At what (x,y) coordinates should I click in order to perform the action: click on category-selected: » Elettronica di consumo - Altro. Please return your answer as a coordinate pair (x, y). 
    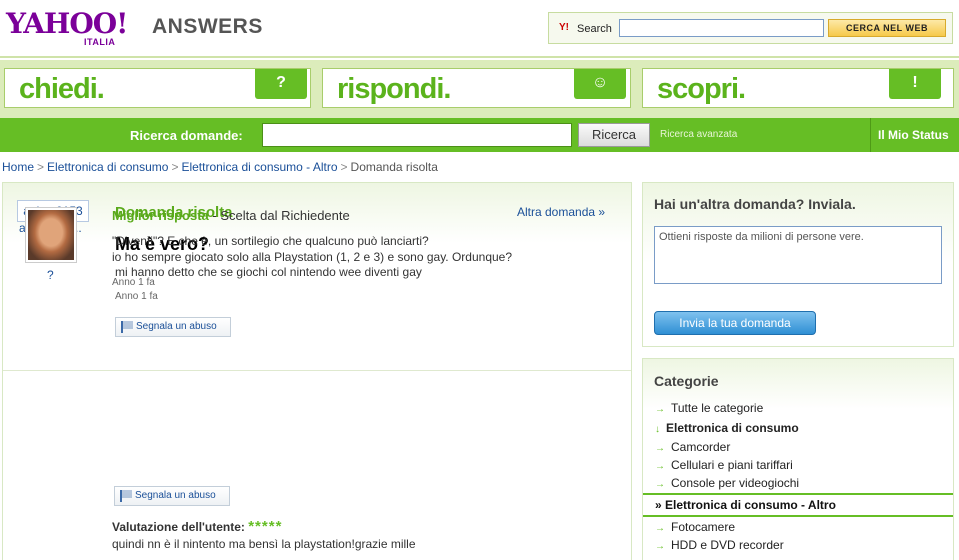
    Looking at the image, I should click on (798, 505).